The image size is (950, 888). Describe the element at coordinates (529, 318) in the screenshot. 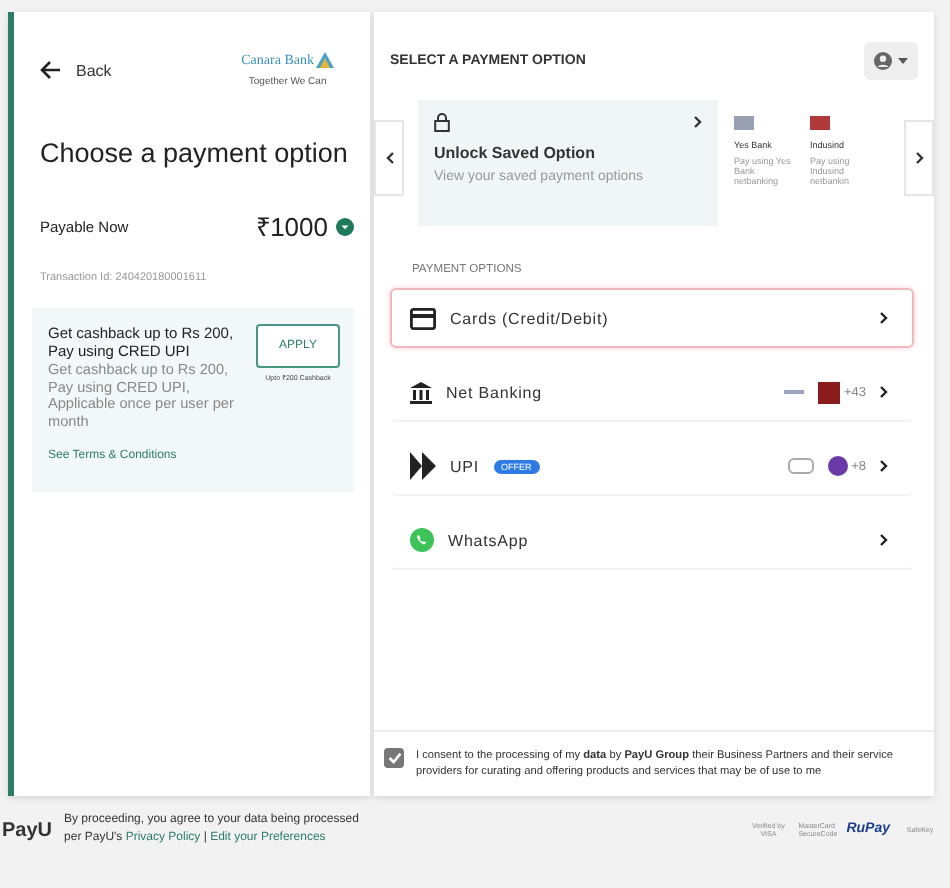

I see `option-label: Cards (Credit/Debit)` at that location.